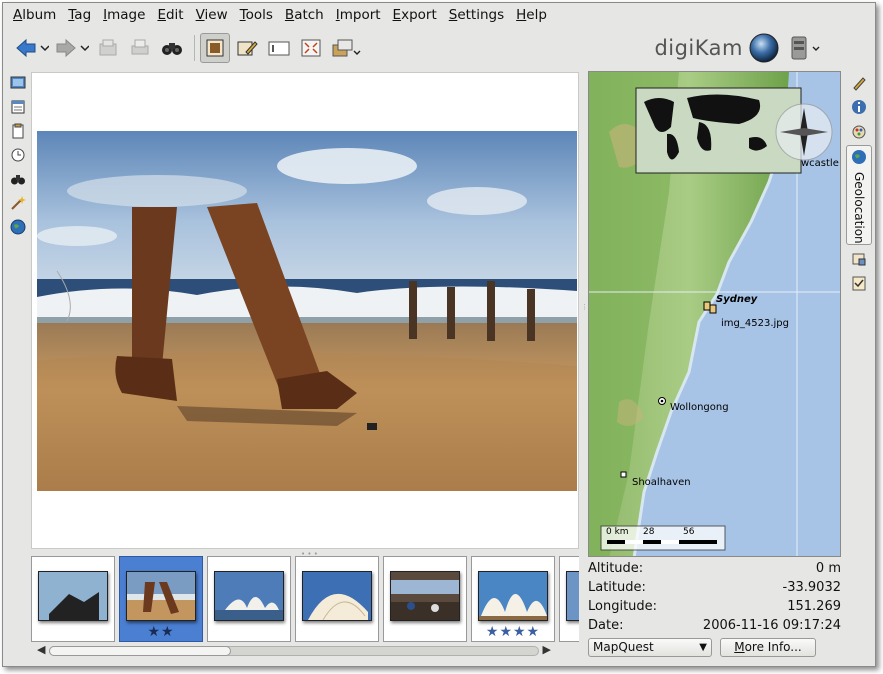  I want to click on albums-tab, so click(18, 83).